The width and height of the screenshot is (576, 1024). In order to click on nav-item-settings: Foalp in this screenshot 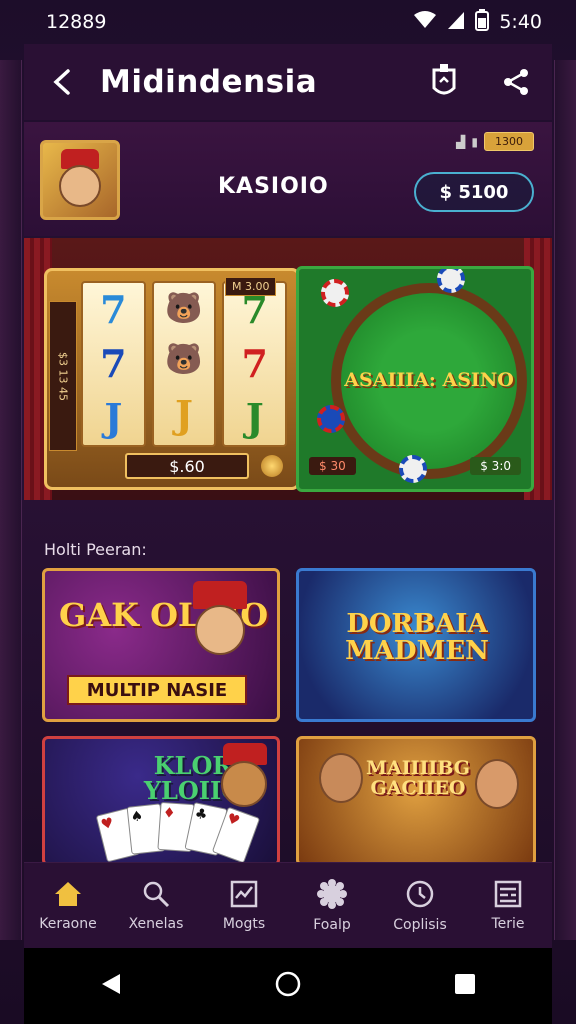, I will do `click(332, 905)`.